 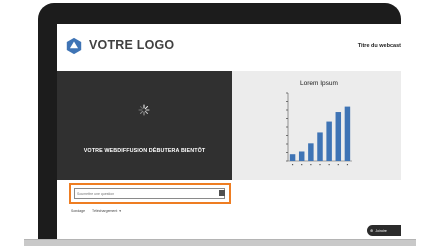 What do you see at coordinates (220, 242) in the screenshot?
I see `laptop-base` at bounding box center [220, 242].